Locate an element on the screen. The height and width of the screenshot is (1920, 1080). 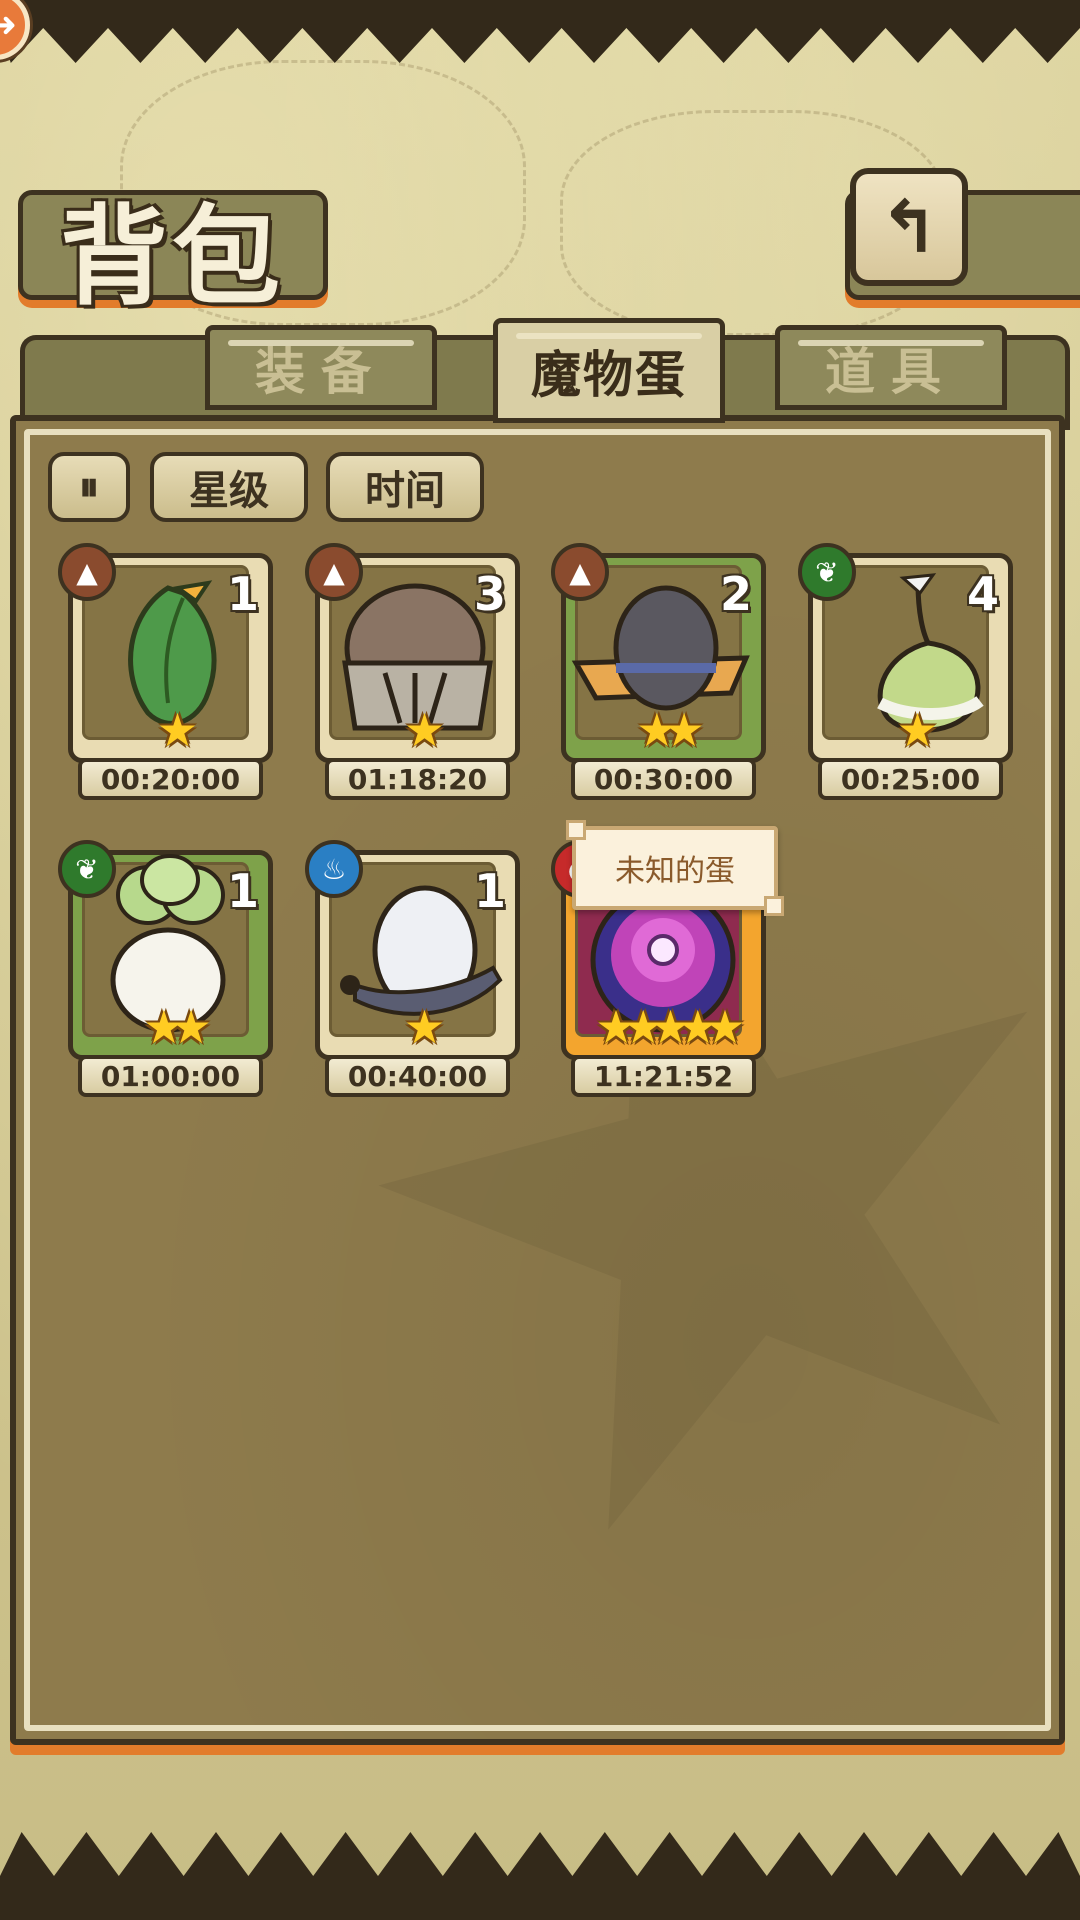
tab-monster-egg: 魔物蛋 is located at coordinates (609, 370).